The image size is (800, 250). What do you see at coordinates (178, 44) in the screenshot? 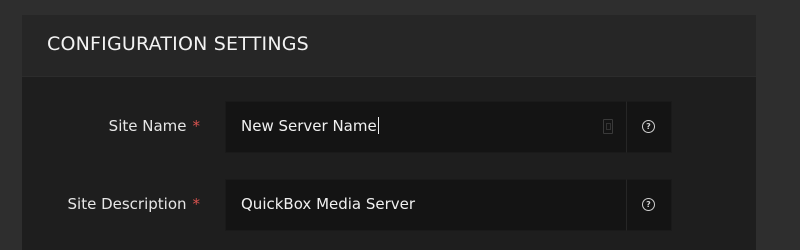
I see `panel-title: CONFIGURATION SETTINGS` at bounding box center [178, 44].